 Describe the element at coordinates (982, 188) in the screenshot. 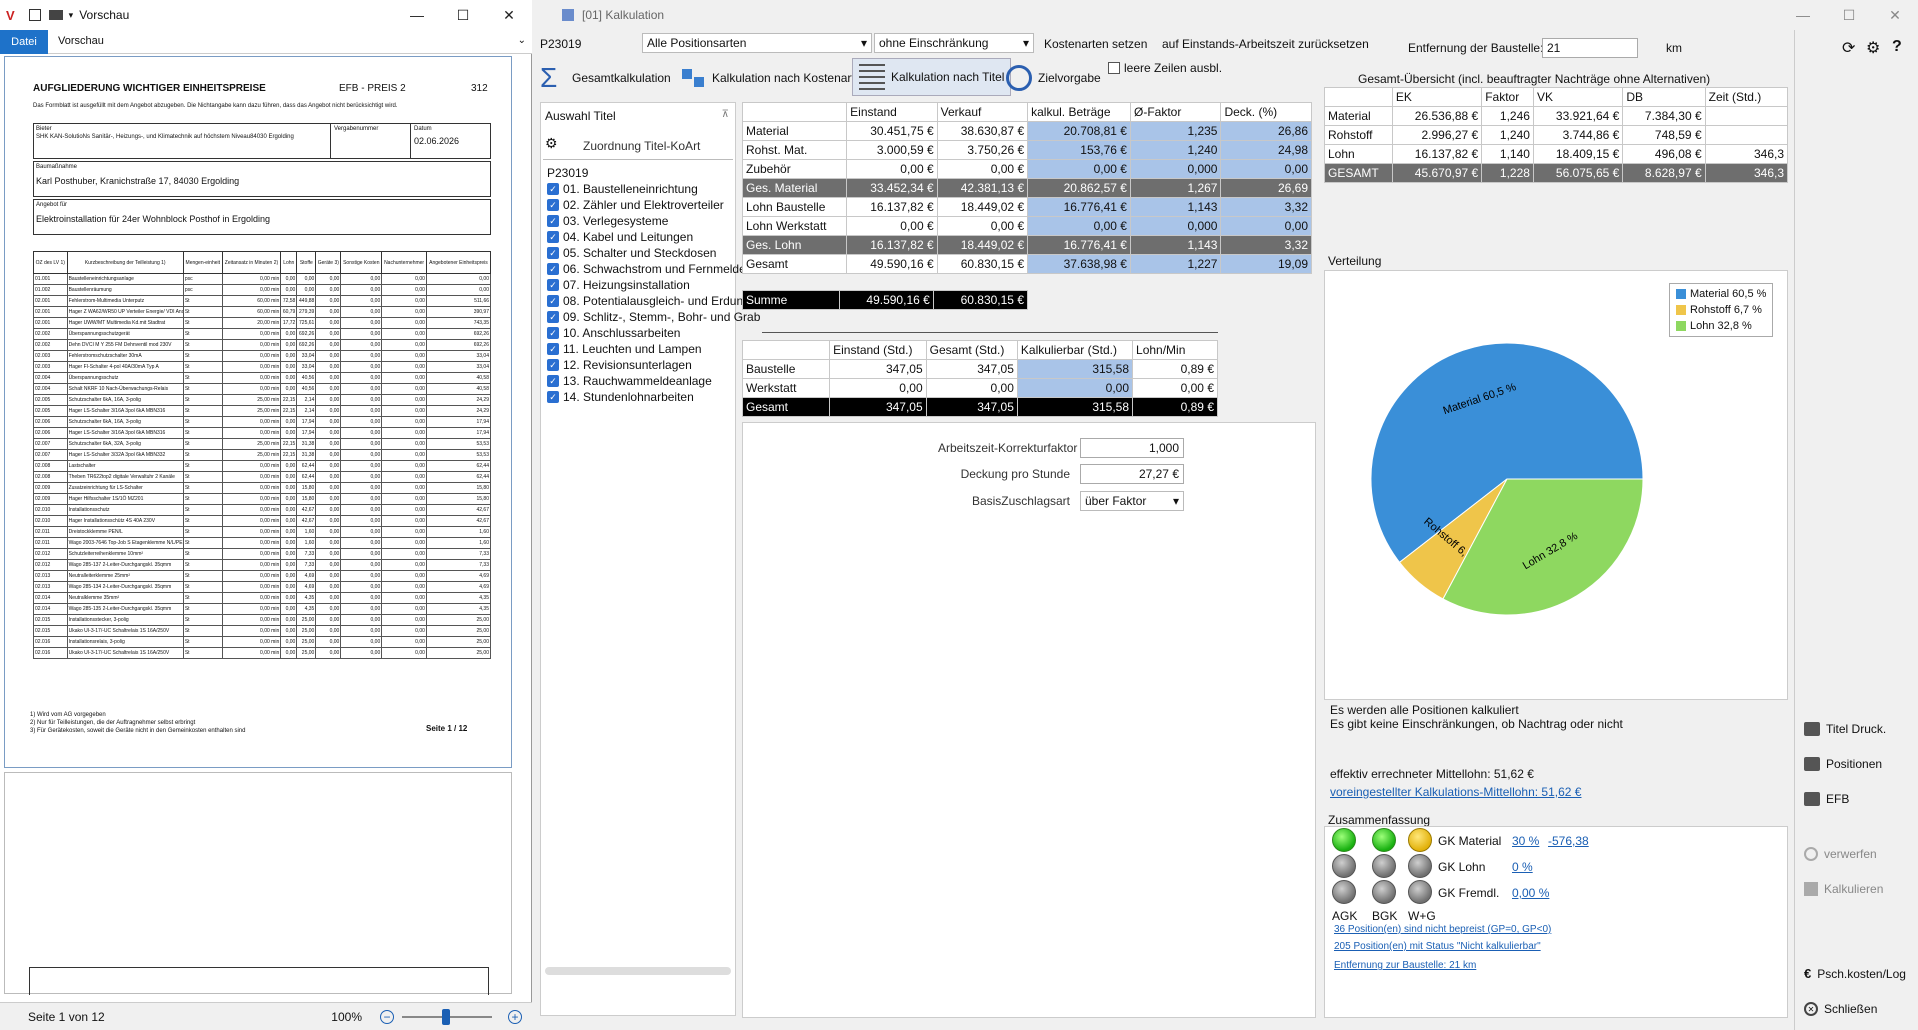

I see `kosten-cell: 42.381,13 €` at that location.